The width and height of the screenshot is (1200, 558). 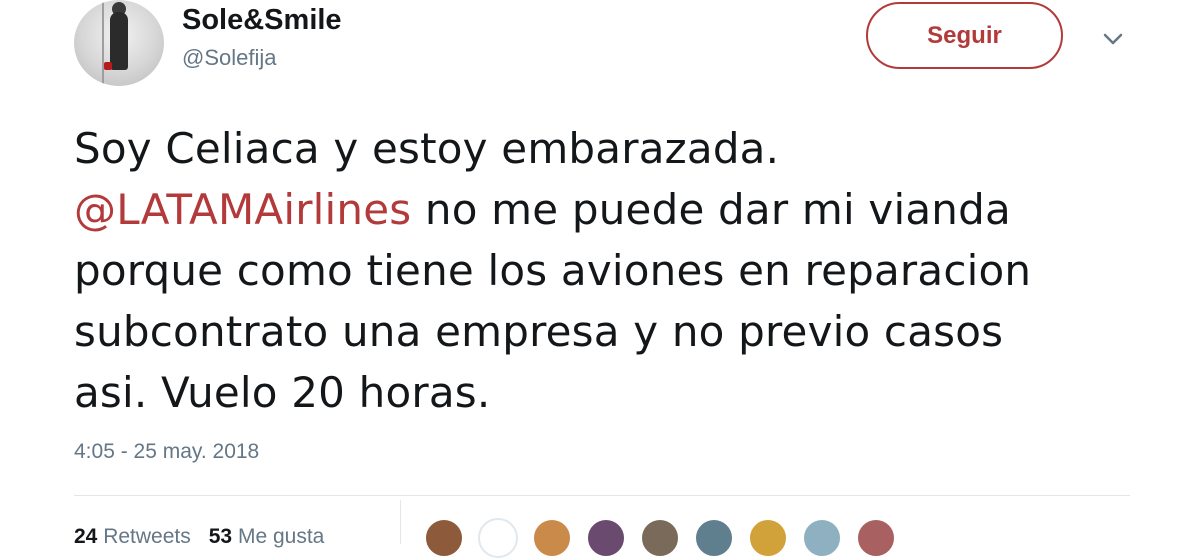 What do you see at coordinates (711, 209) in the screenshot?
I see `tweet-line-rest: no me puede dar mi vianda` at bounding box center [711, 209].